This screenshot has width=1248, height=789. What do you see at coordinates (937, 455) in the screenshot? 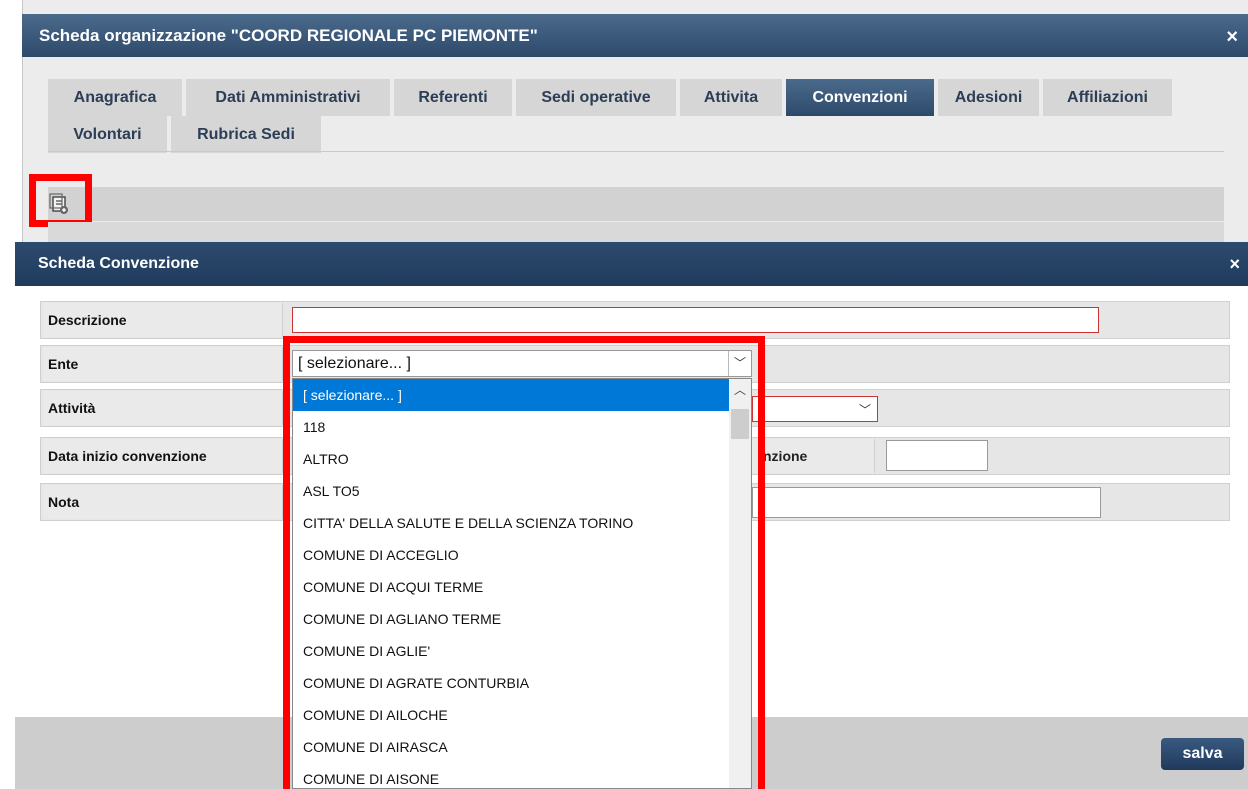
I see `data-fine-input` at bounding box center [937, 455].